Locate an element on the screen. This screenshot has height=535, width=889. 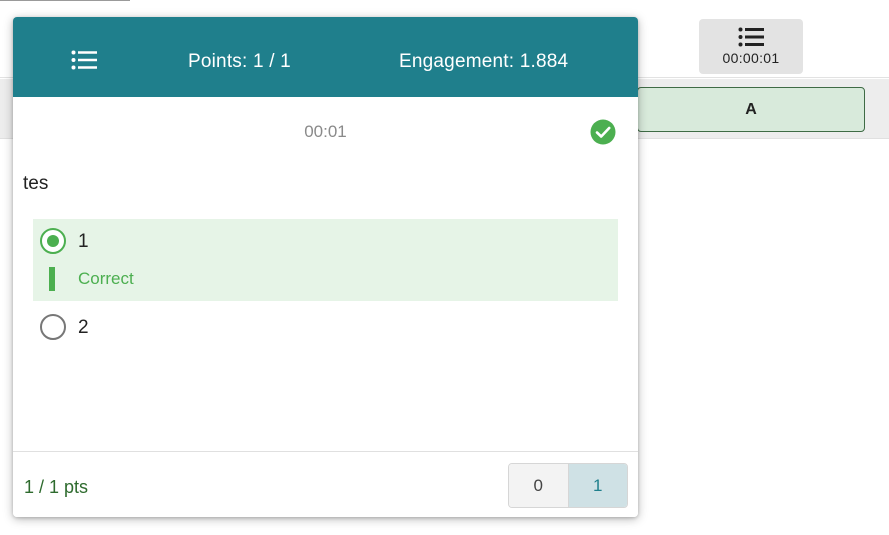
answer-a-button: A is located at coordinates (751, 109).